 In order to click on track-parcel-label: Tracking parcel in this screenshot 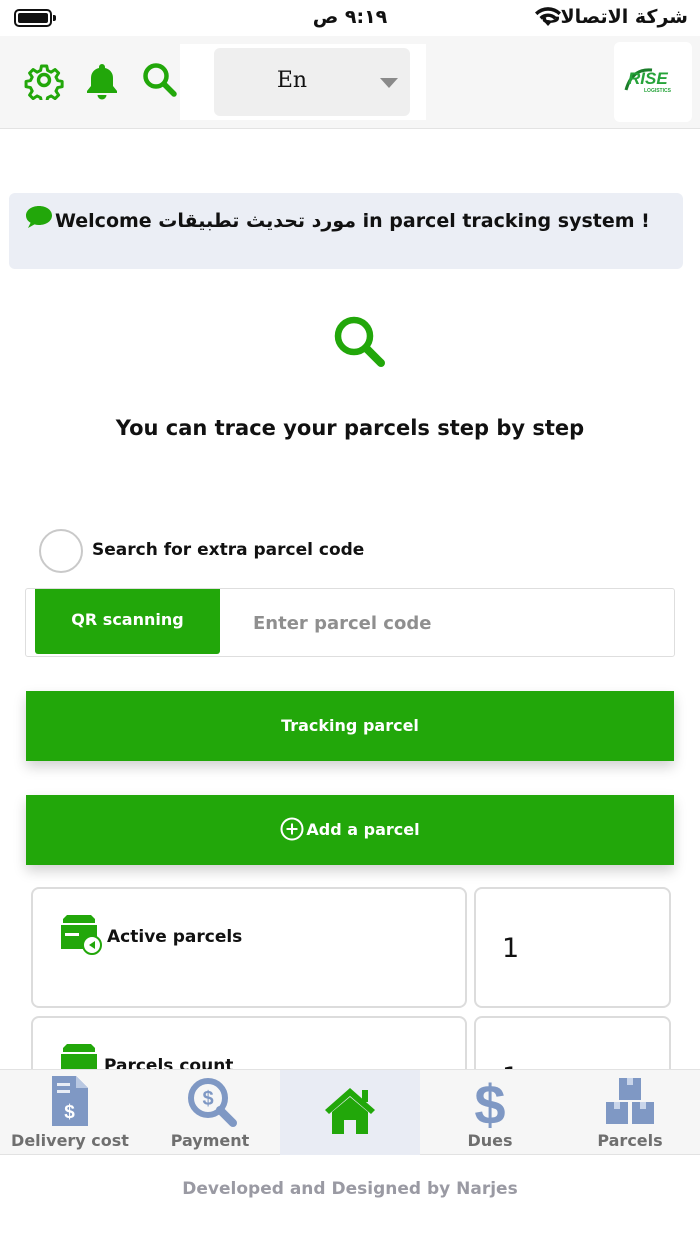, I will do `click(350, 725)`.